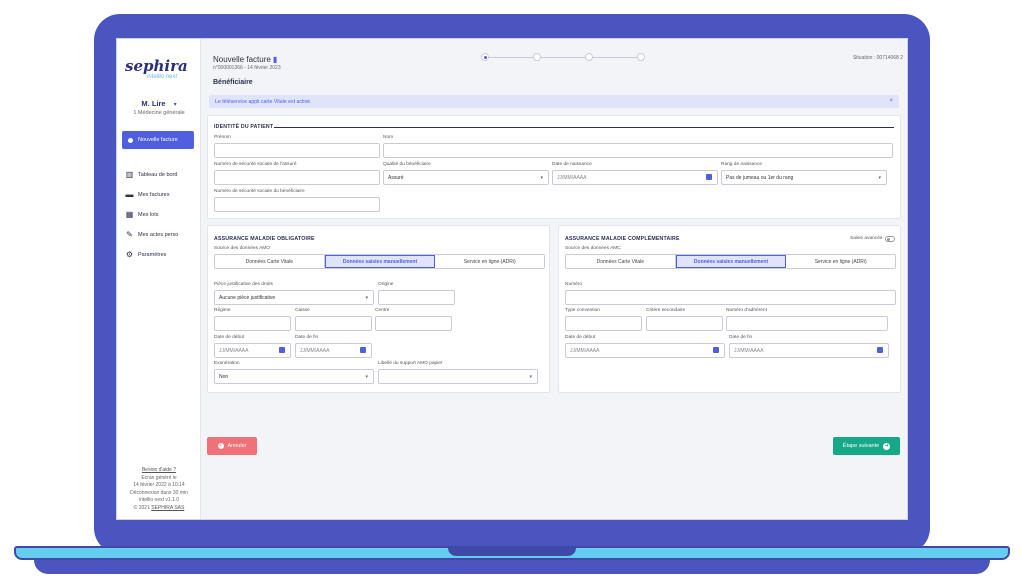  I want to click on nss-assure-label: Numéro de sécurité sociale de l'assuré, so click(255, 164).